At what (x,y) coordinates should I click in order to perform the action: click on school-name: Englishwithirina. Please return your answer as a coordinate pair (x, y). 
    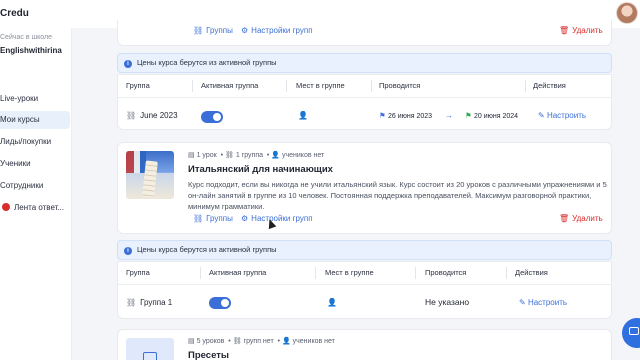
    Looking at the image, I should click on (31, 50).